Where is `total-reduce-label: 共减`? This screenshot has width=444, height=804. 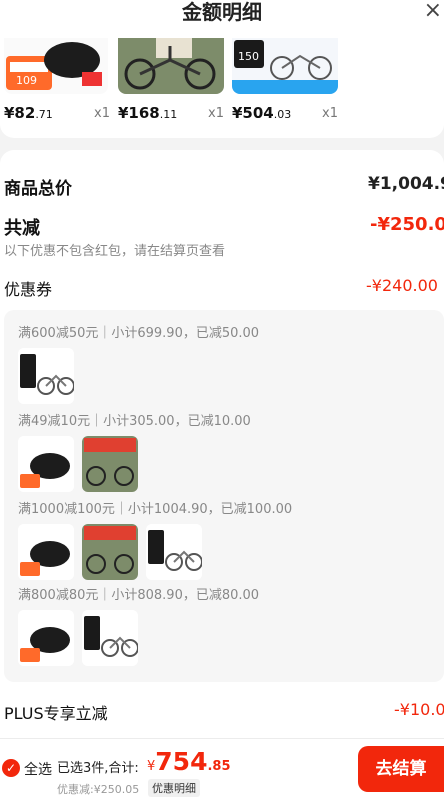 total-reduce-label: 共减 is located at coordinates (22, 228).